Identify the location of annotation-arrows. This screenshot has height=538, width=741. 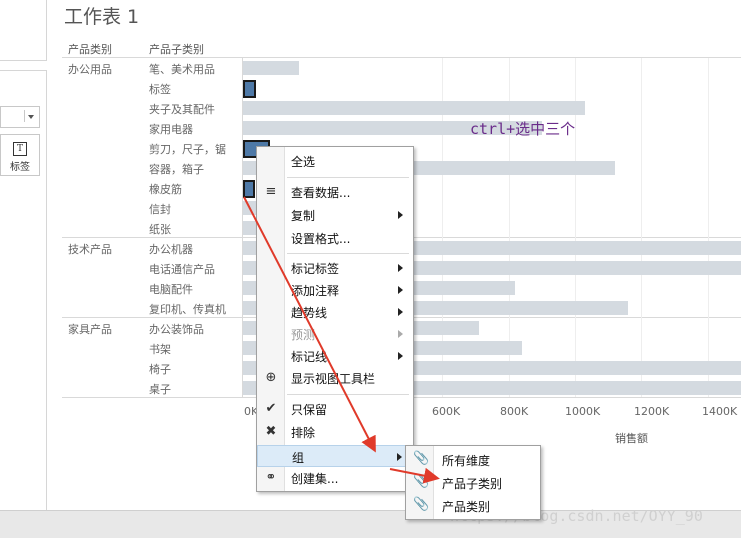
(341, 340).